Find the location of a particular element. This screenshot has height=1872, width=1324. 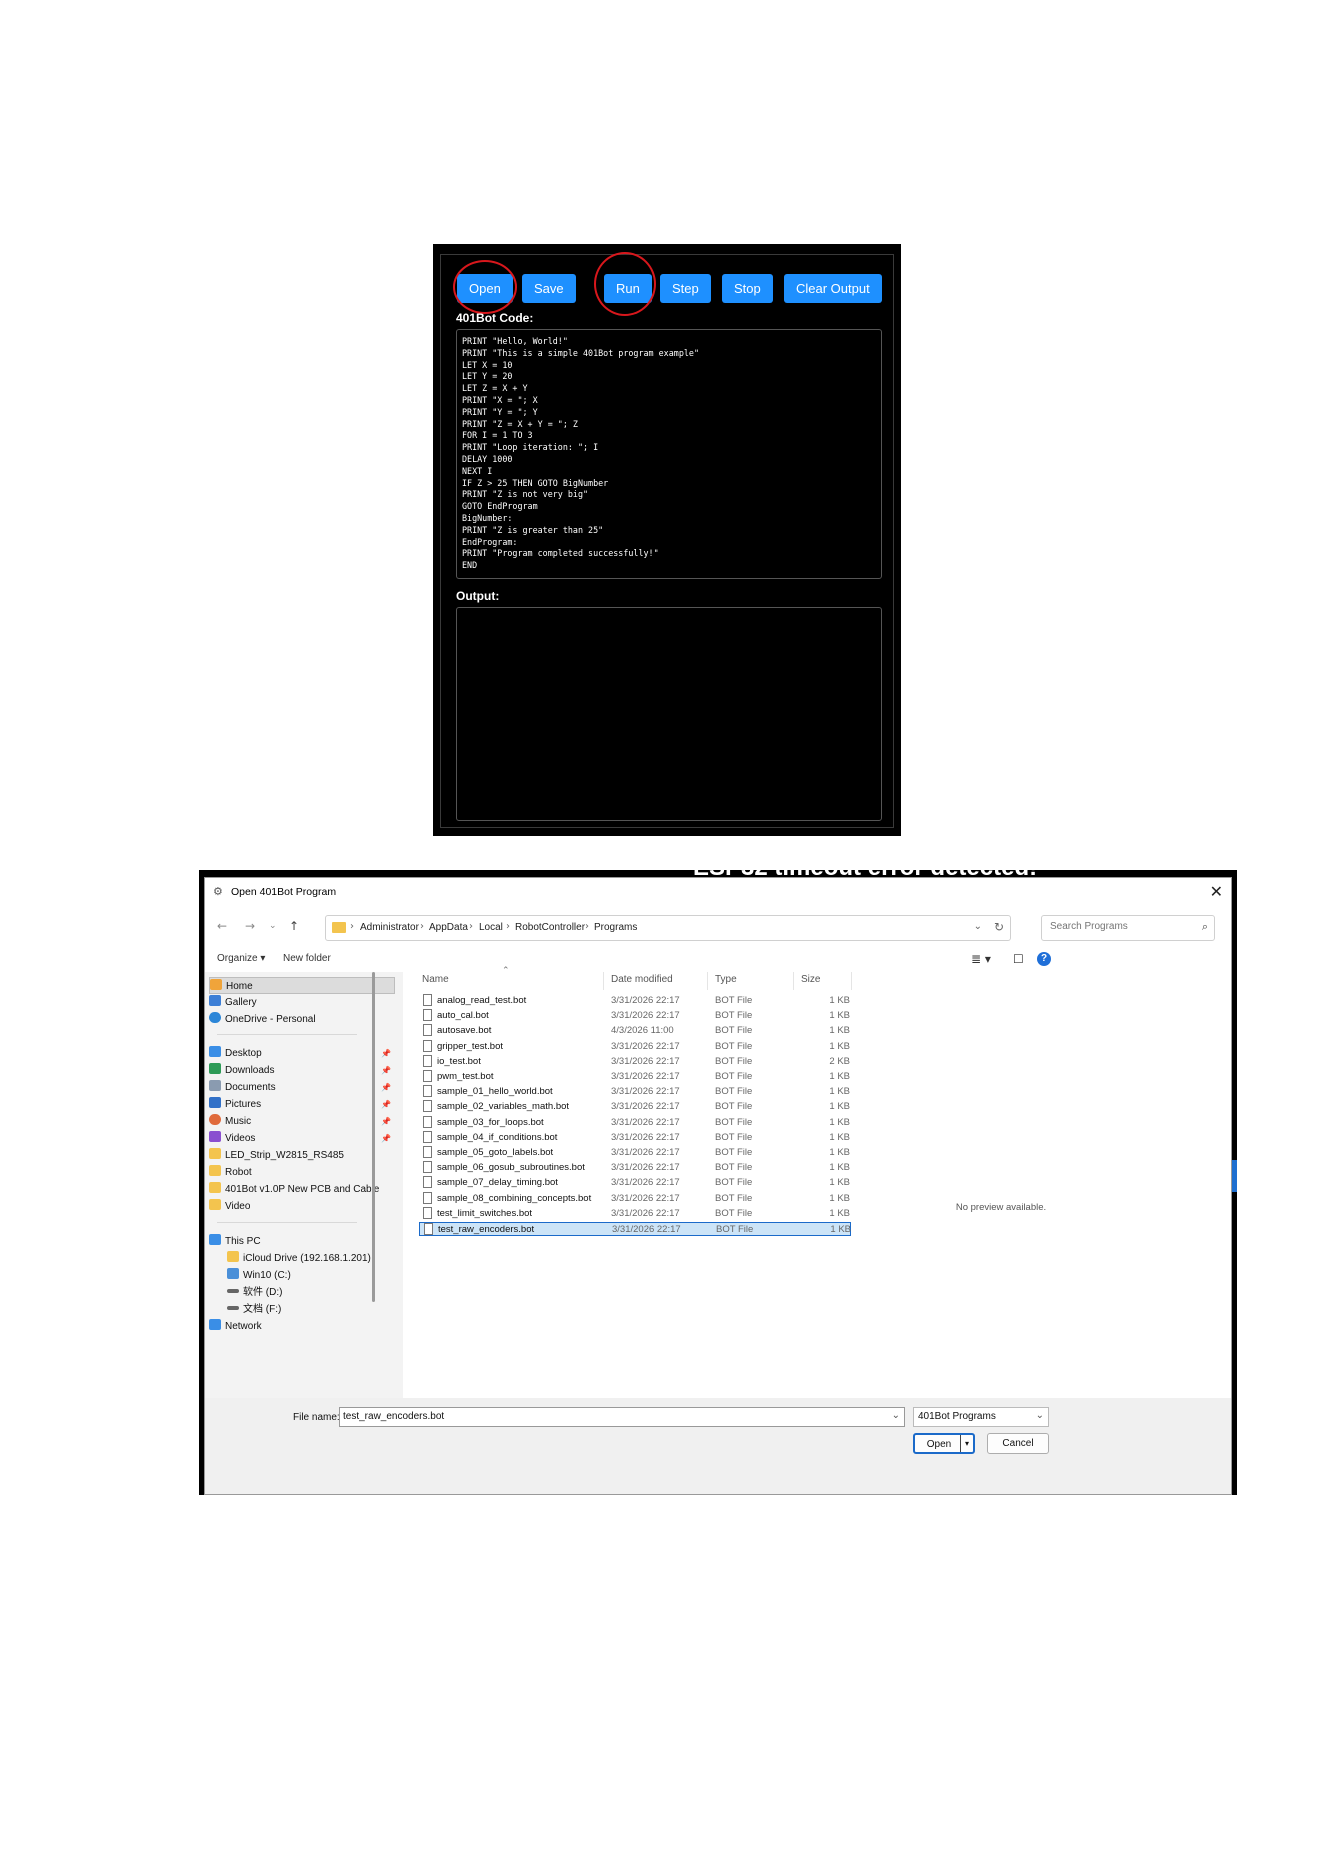

recent-chevron-icon: ⌄ is located at coordinates (273, 926).